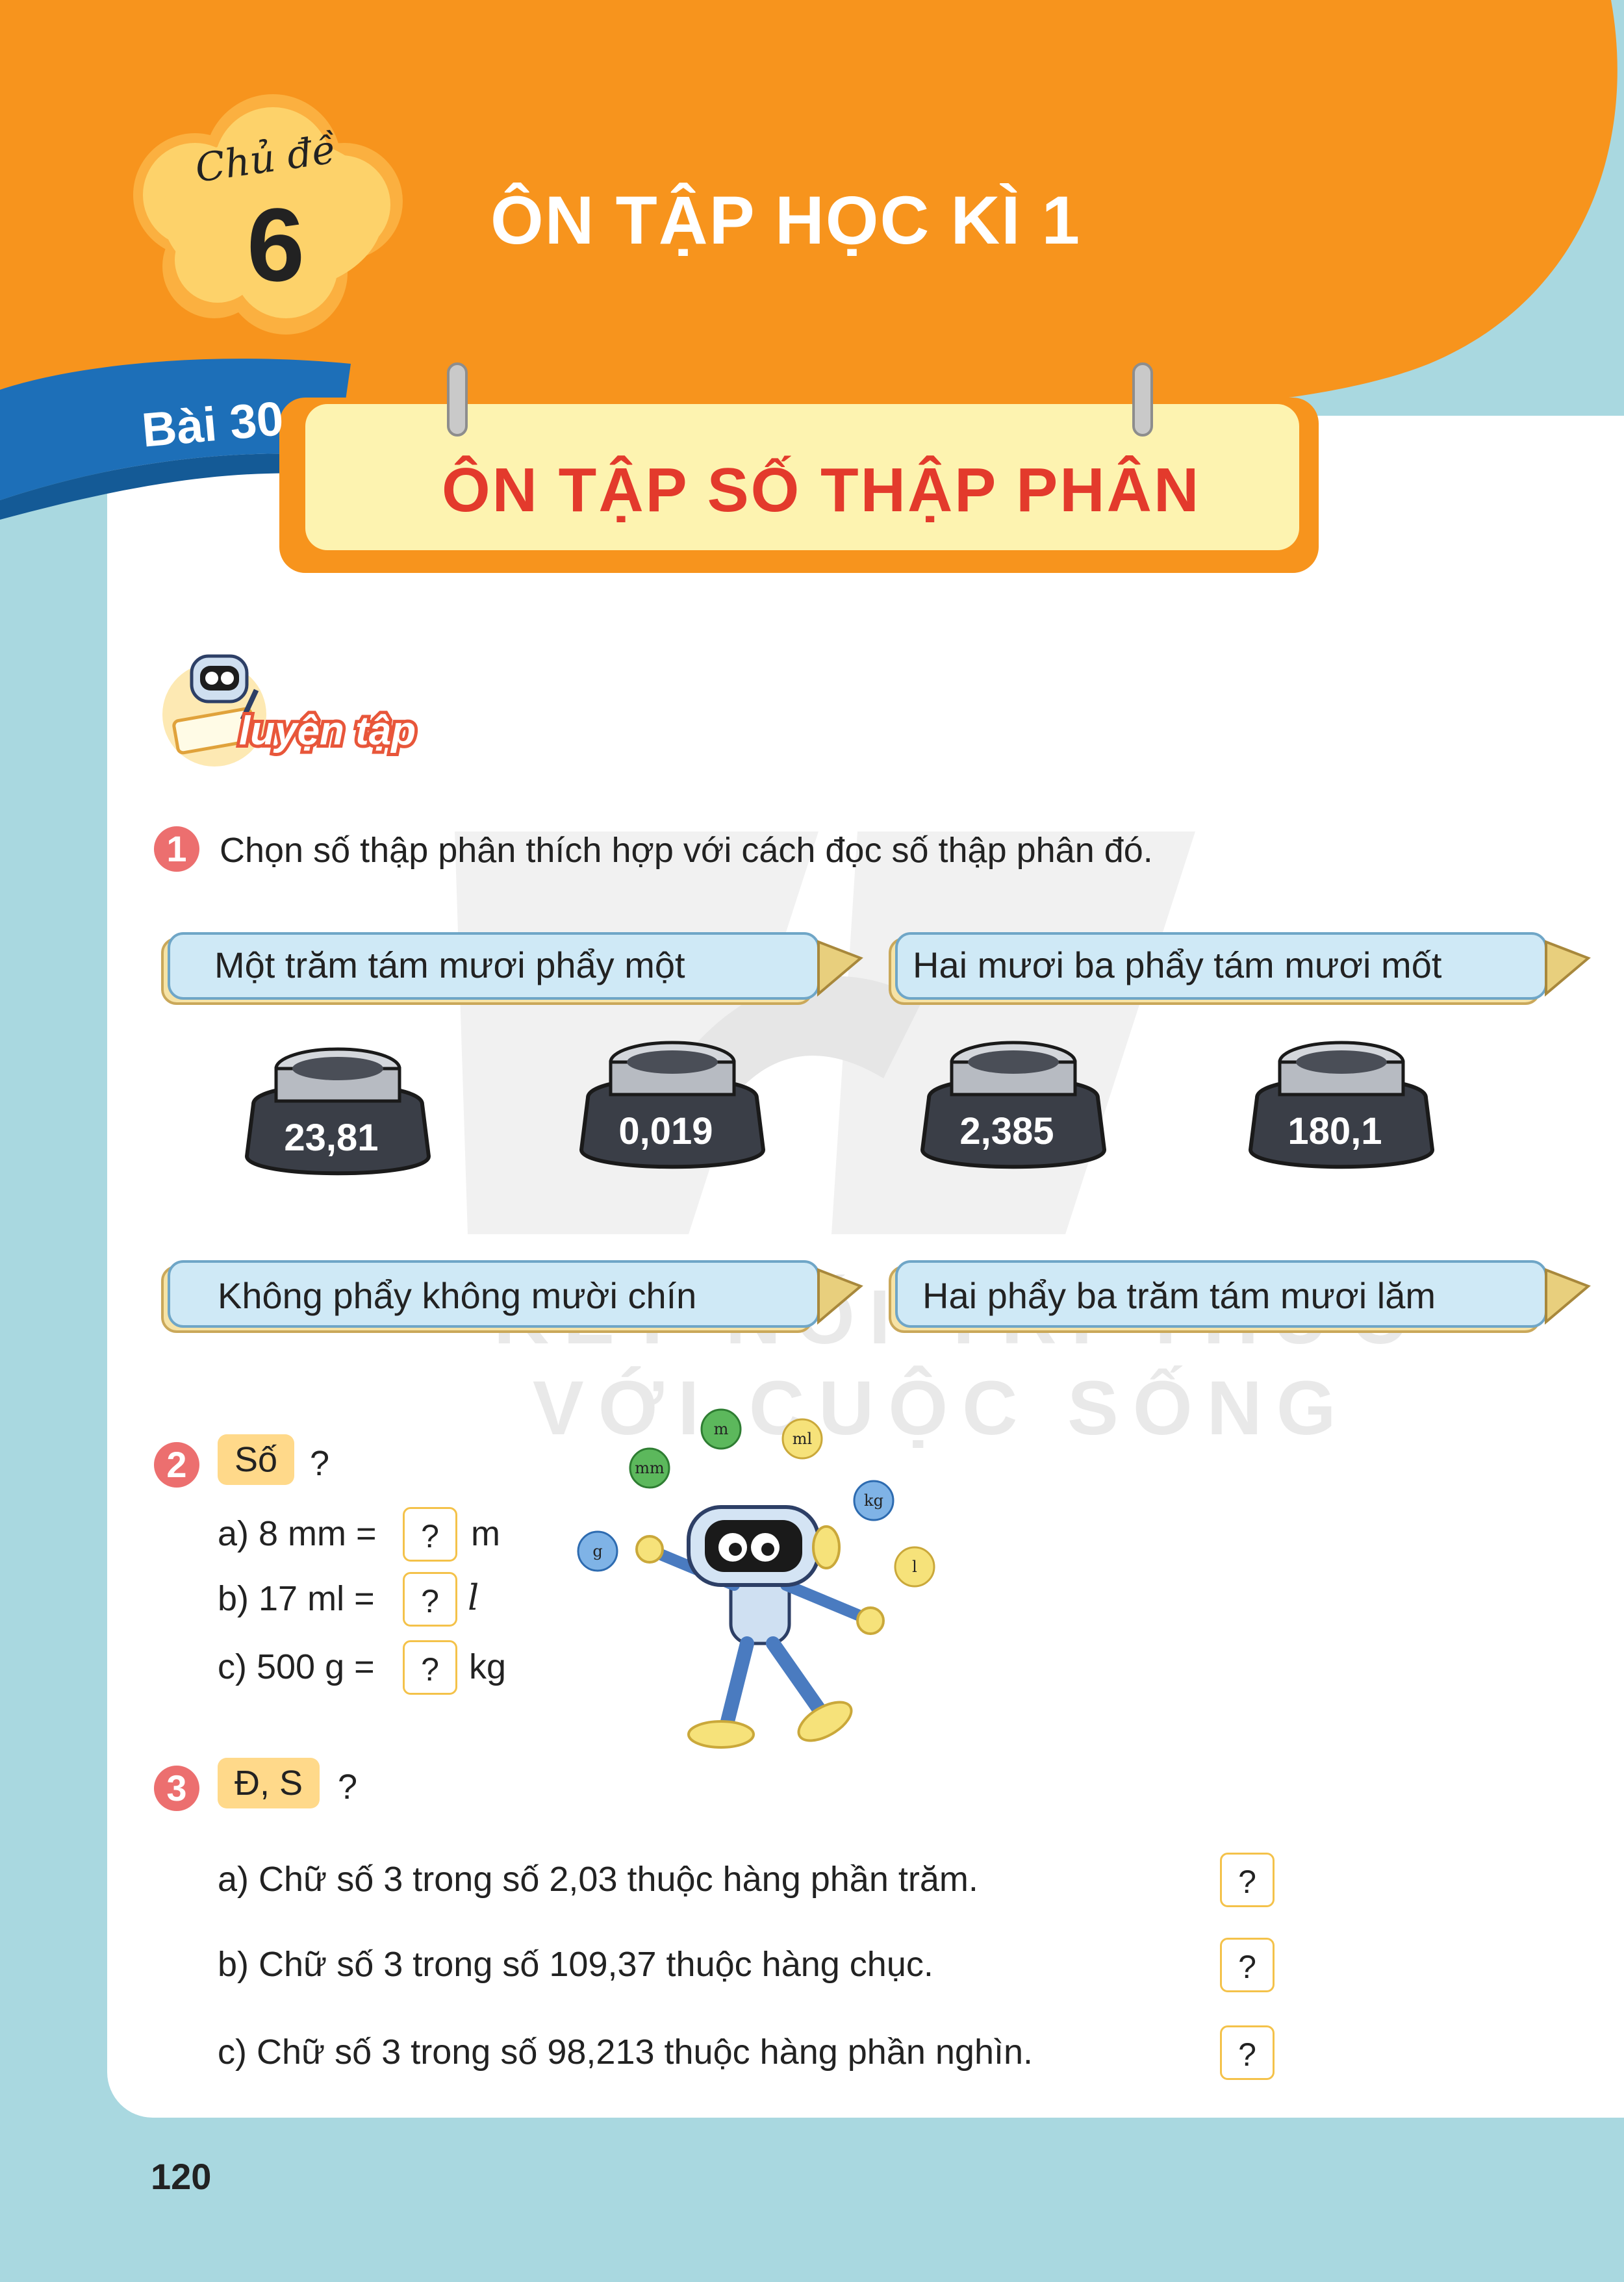  Describe the element at coordinates (176, 849) in the screenshot. I see `question-1-number: 1` at that location.